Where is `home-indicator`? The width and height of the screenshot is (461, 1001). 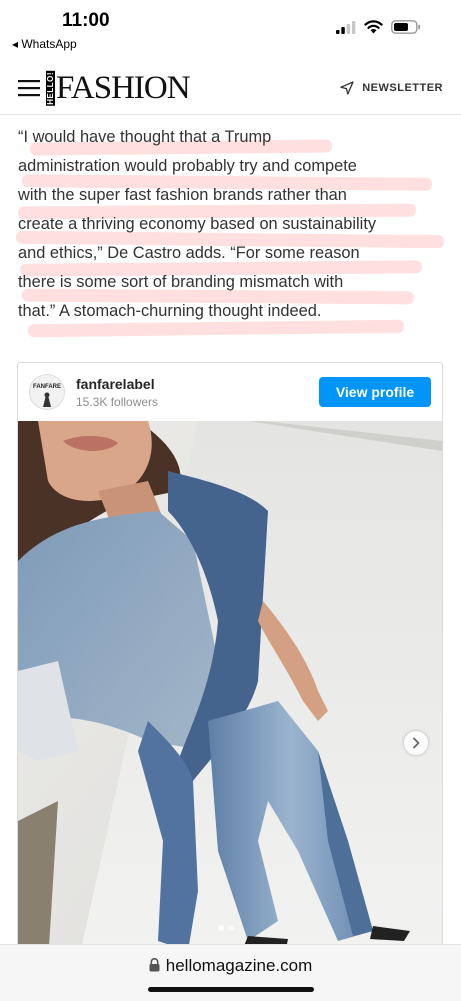
home-indicator is located at coordinates (231, 989).